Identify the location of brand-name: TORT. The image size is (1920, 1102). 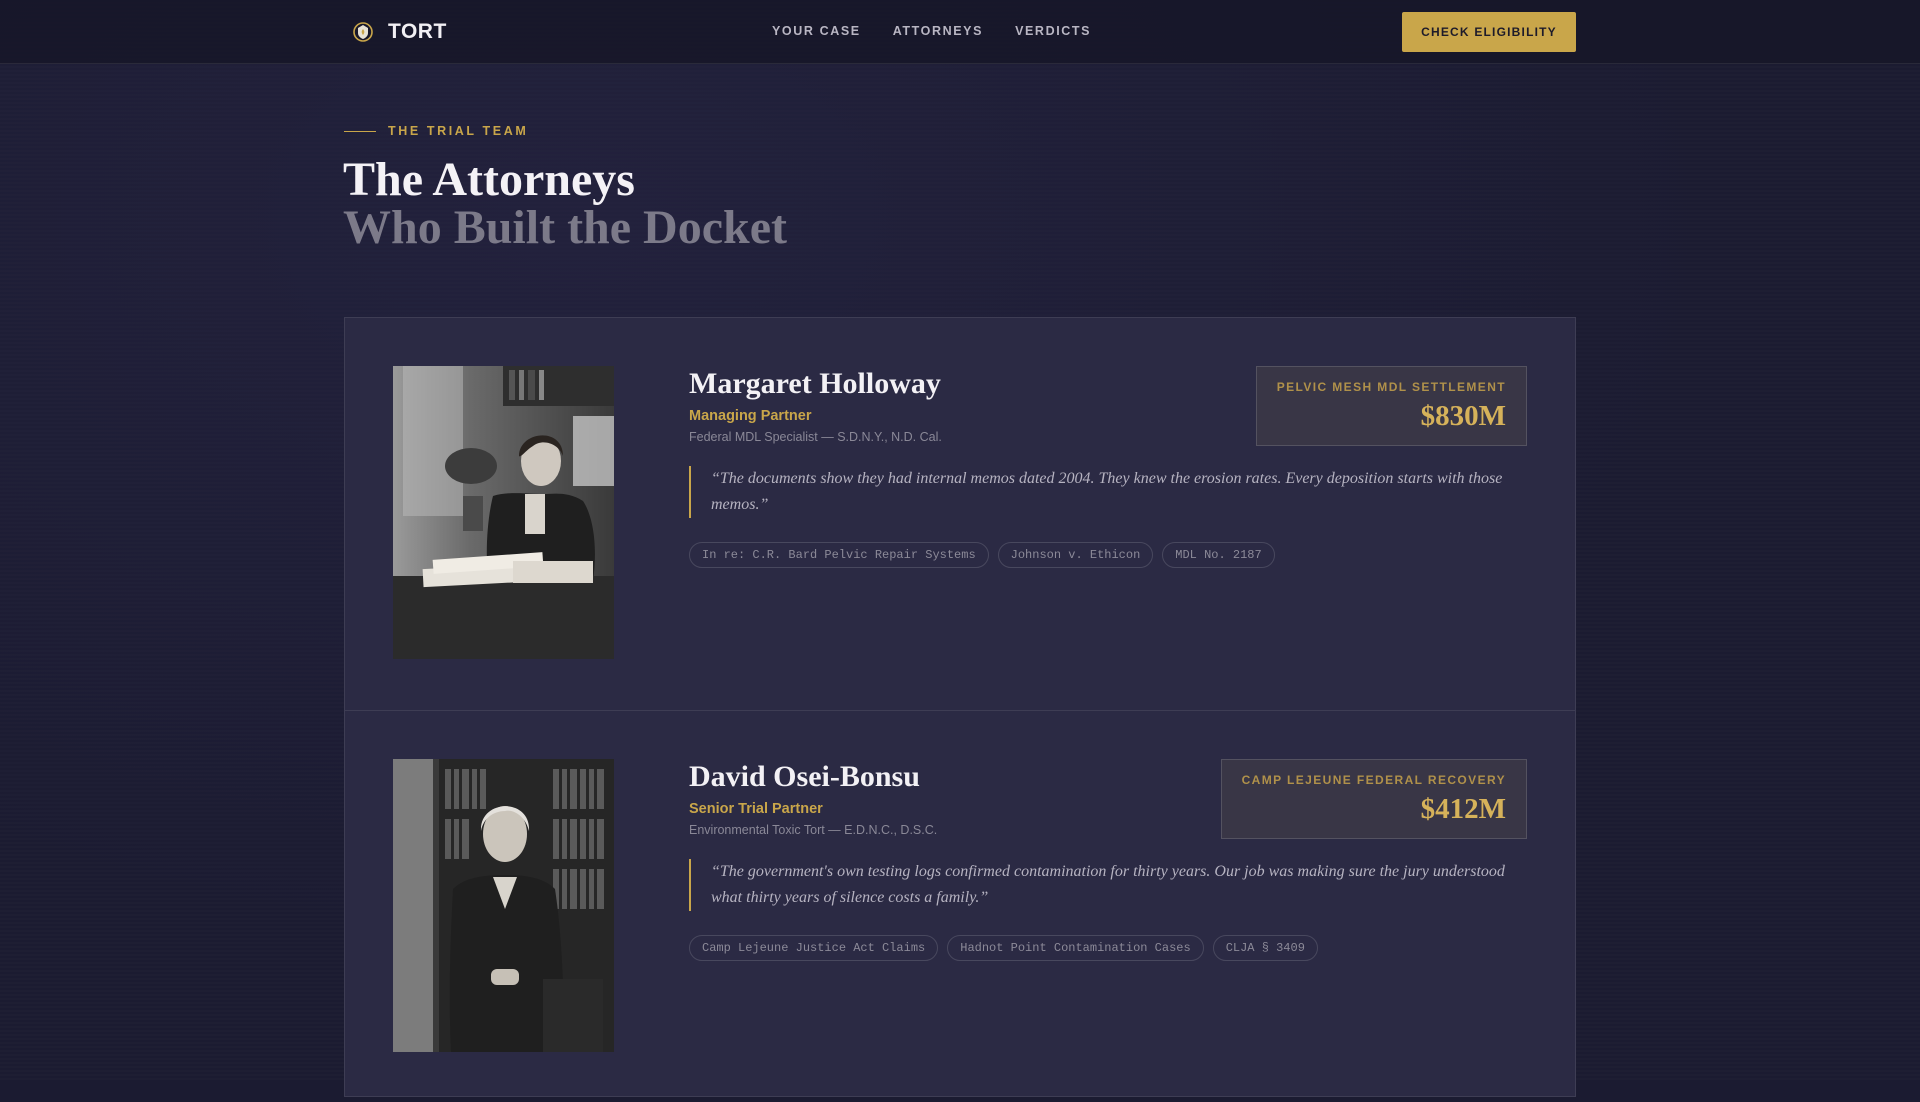
(417, 31).